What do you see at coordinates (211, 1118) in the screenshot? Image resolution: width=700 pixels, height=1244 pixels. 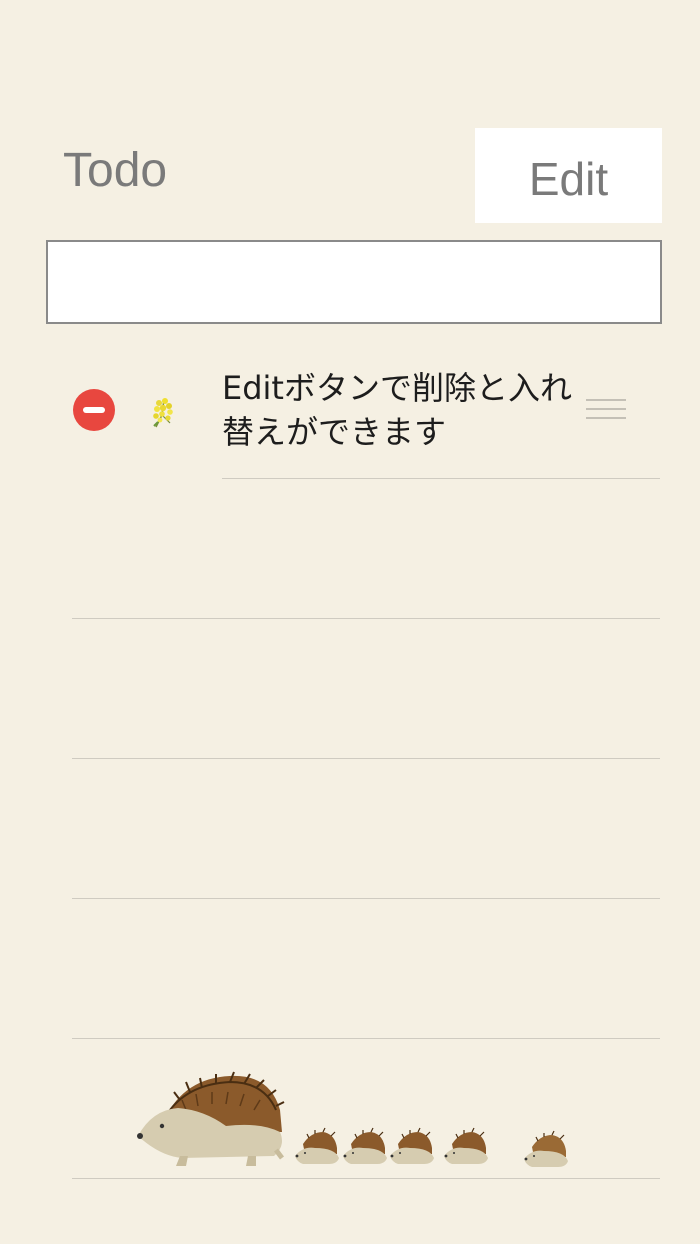 I see `hedgehog-parent-icon` at bounding box center [211, 1118].